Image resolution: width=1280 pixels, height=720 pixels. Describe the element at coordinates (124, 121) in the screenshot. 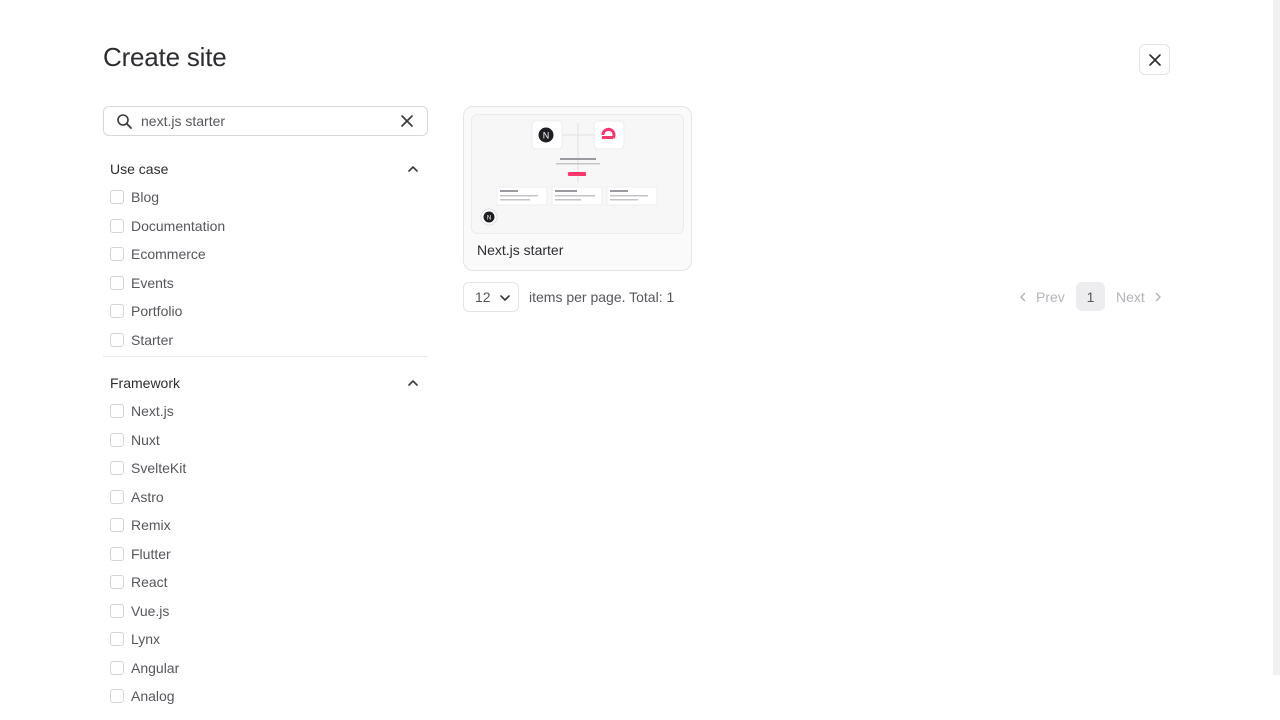

I see `search-icon` at that location.